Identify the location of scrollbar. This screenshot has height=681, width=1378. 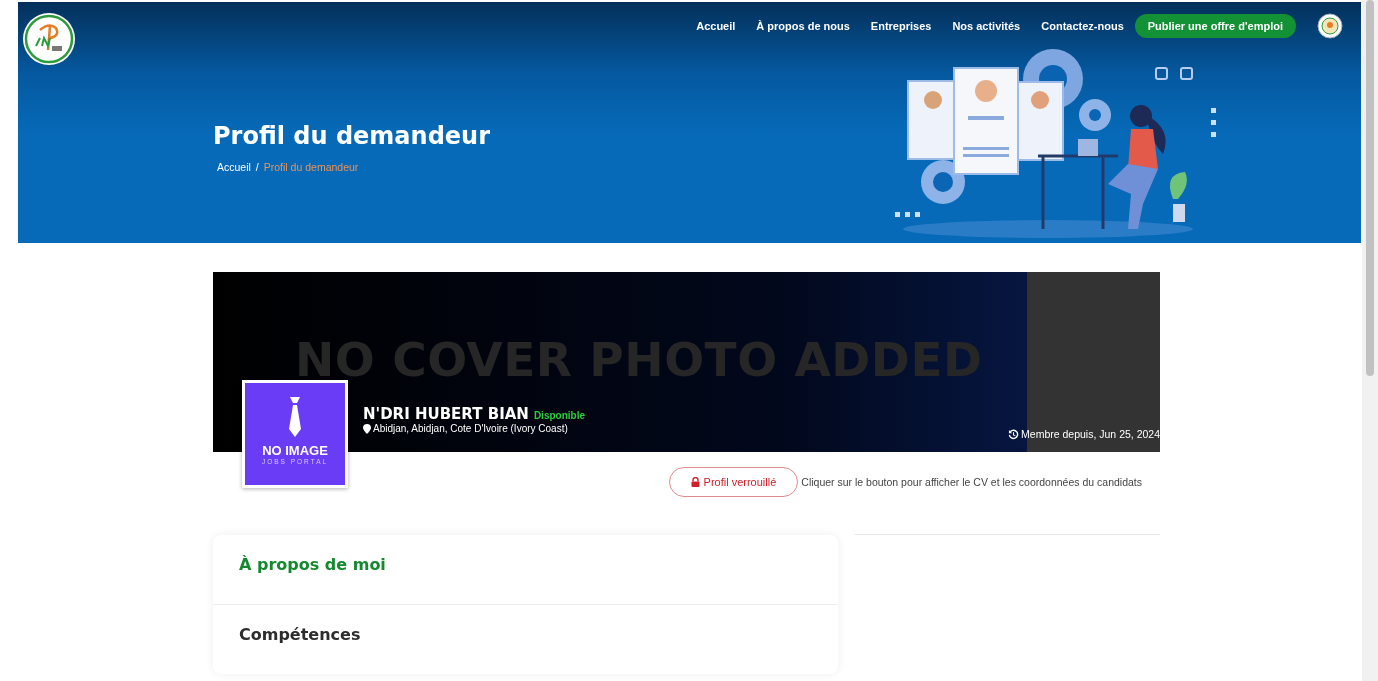
(1370, 340).